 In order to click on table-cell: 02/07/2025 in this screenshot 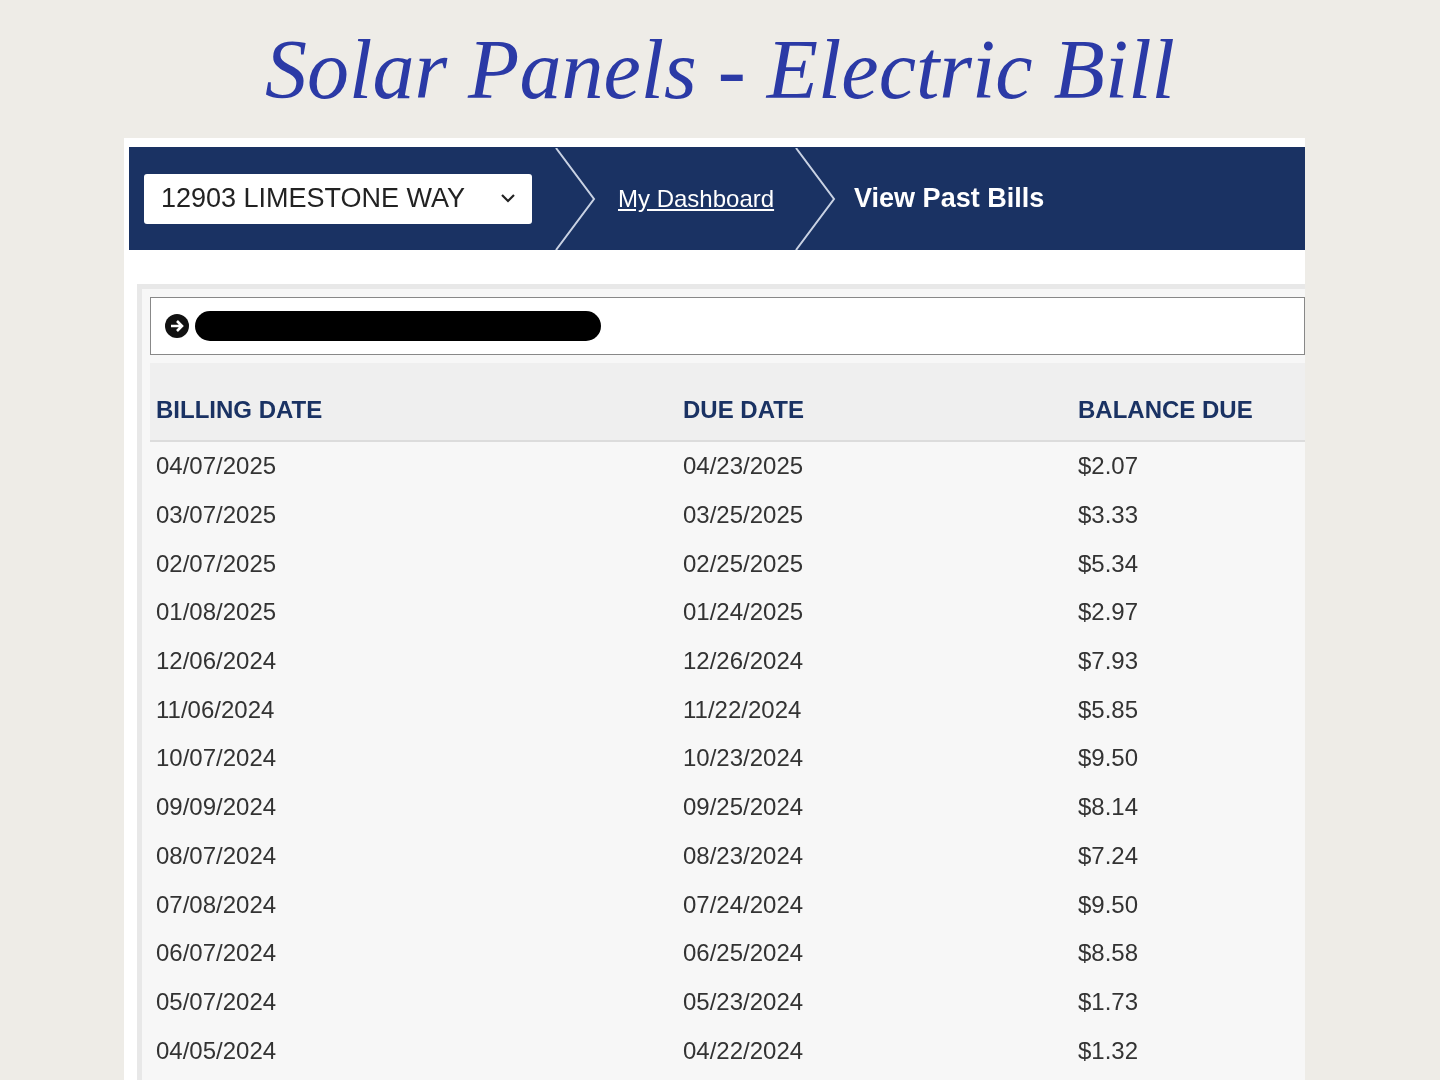, I will do `click(216, 563)`.